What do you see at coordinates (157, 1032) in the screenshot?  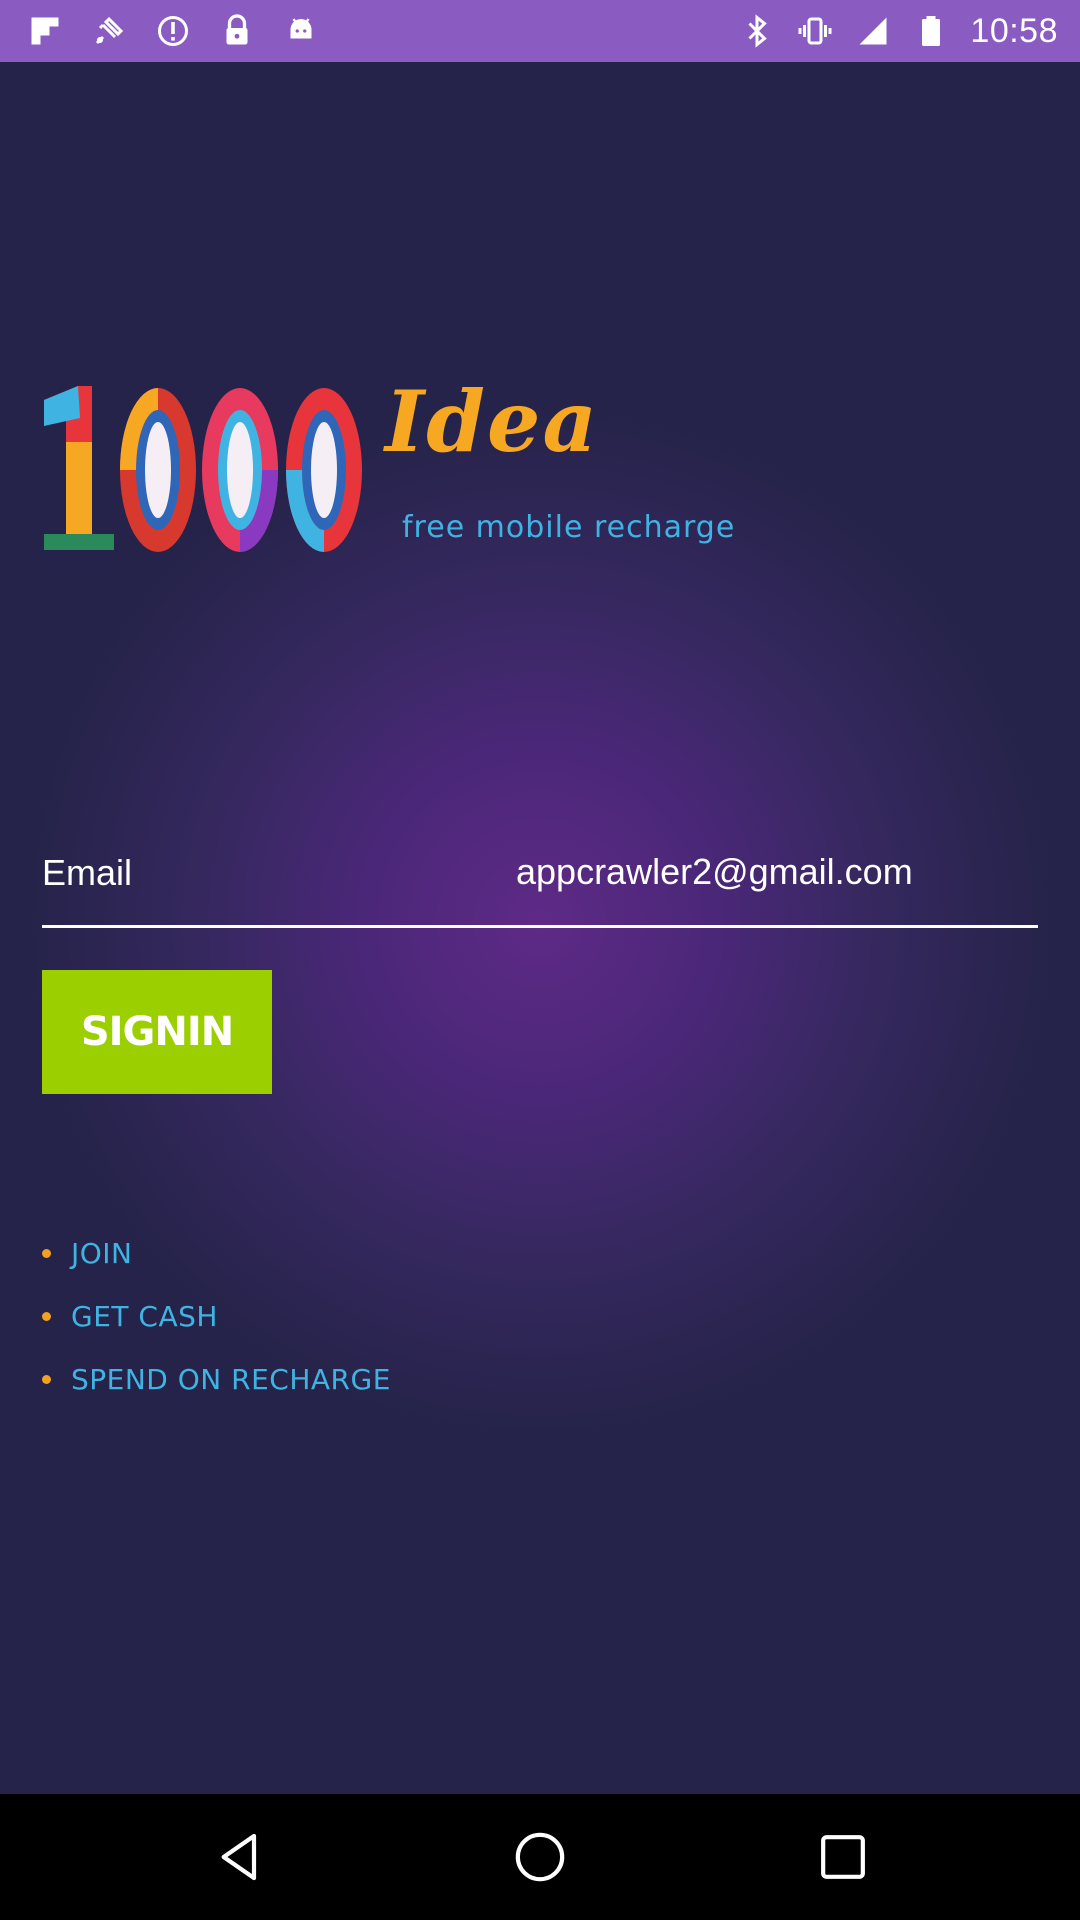 I see `signin-button: SIGNIN` at bounding box center [157, 1032].